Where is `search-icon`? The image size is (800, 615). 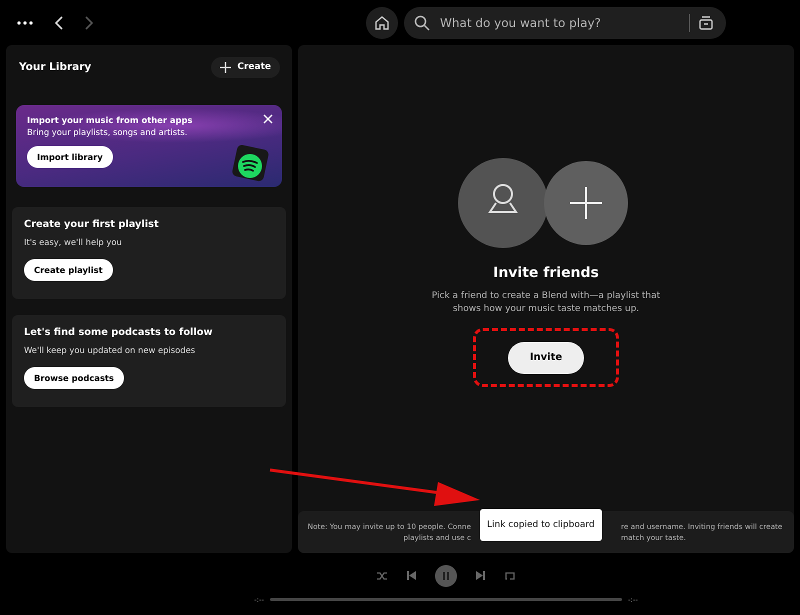 search-icon is located at coordinates (422, 22).